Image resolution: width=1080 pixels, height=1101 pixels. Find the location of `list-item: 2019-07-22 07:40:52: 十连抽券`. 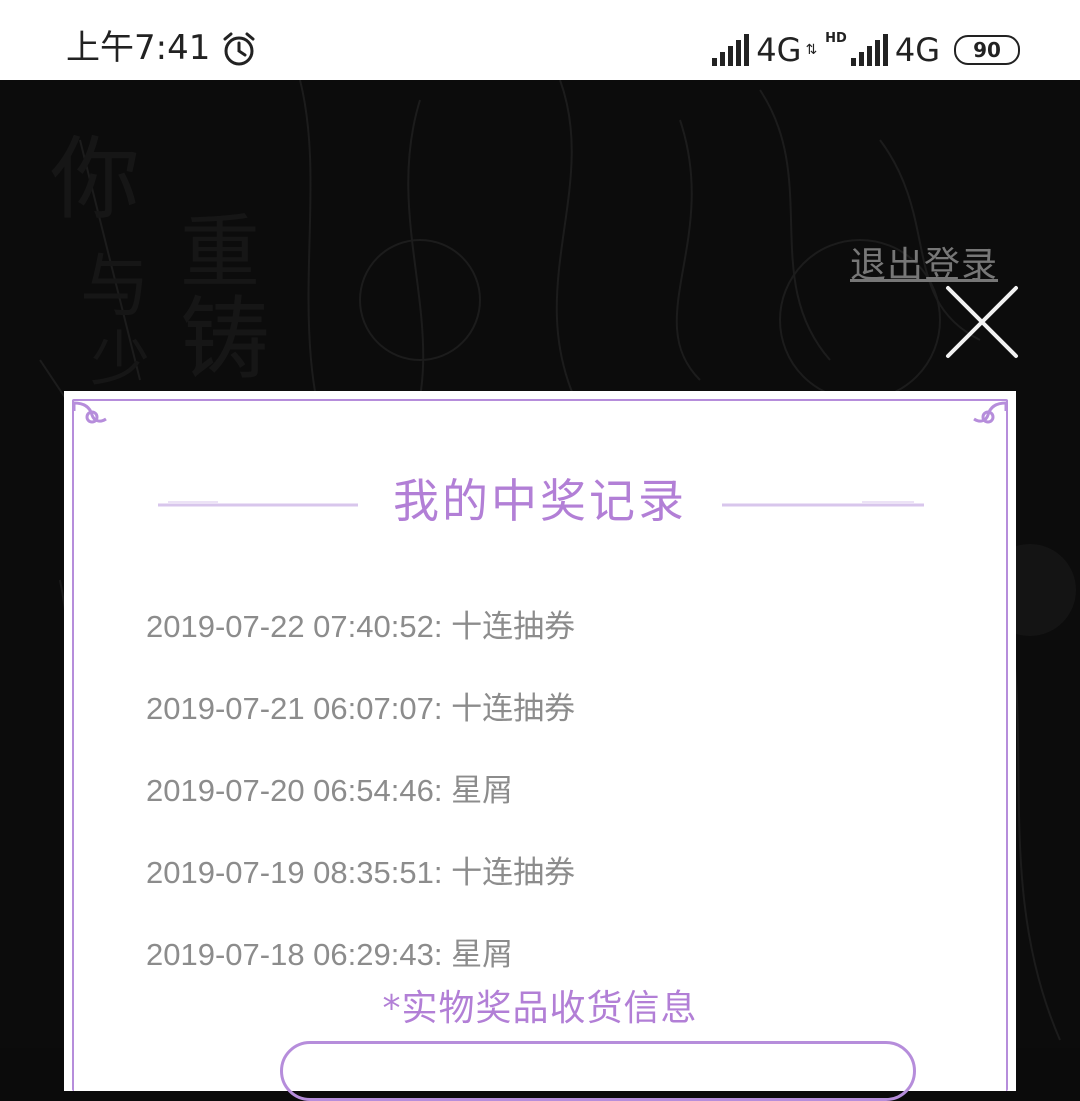

list-item: 2019-07-22 07:40:52: 十连抽券 is located at coordinates (361, 626).